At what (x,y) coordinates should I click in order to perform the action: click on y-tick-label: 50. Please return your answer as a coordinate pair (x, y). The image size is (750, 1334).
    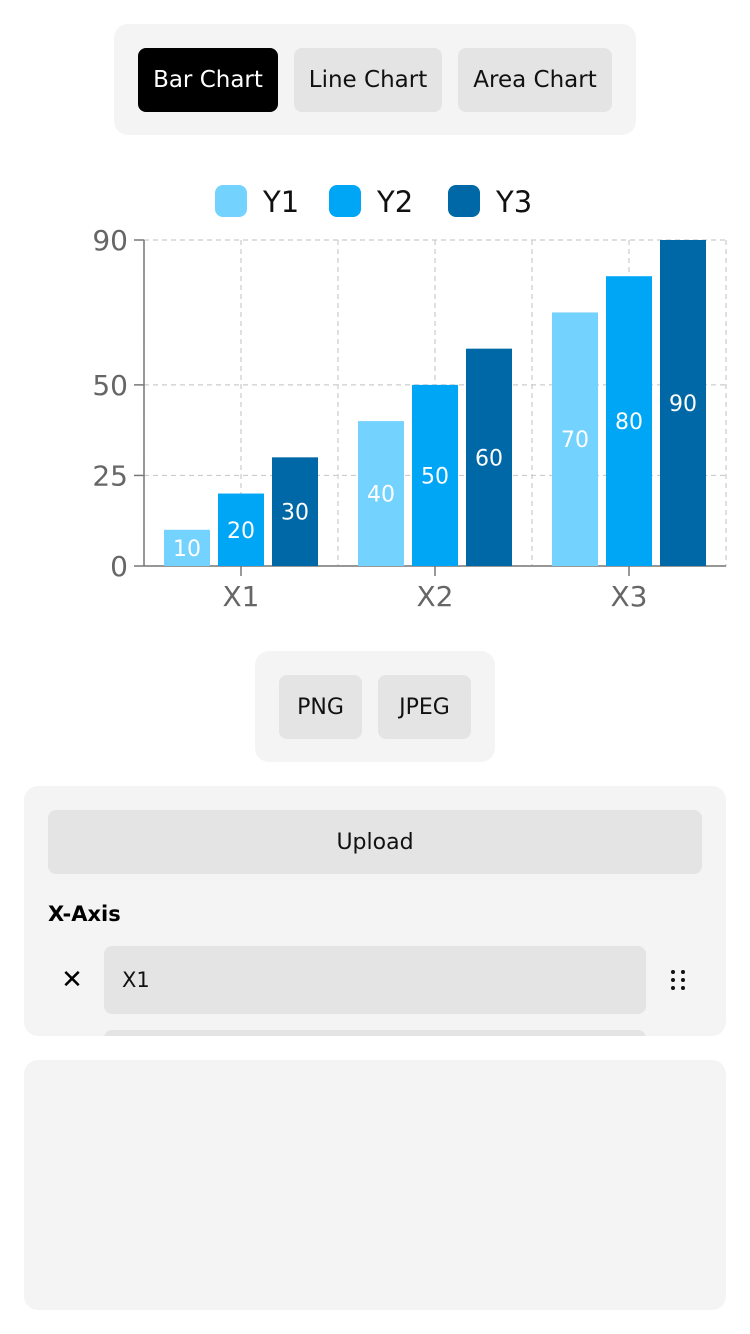
    Looking at the image, I should click on (110, 385).